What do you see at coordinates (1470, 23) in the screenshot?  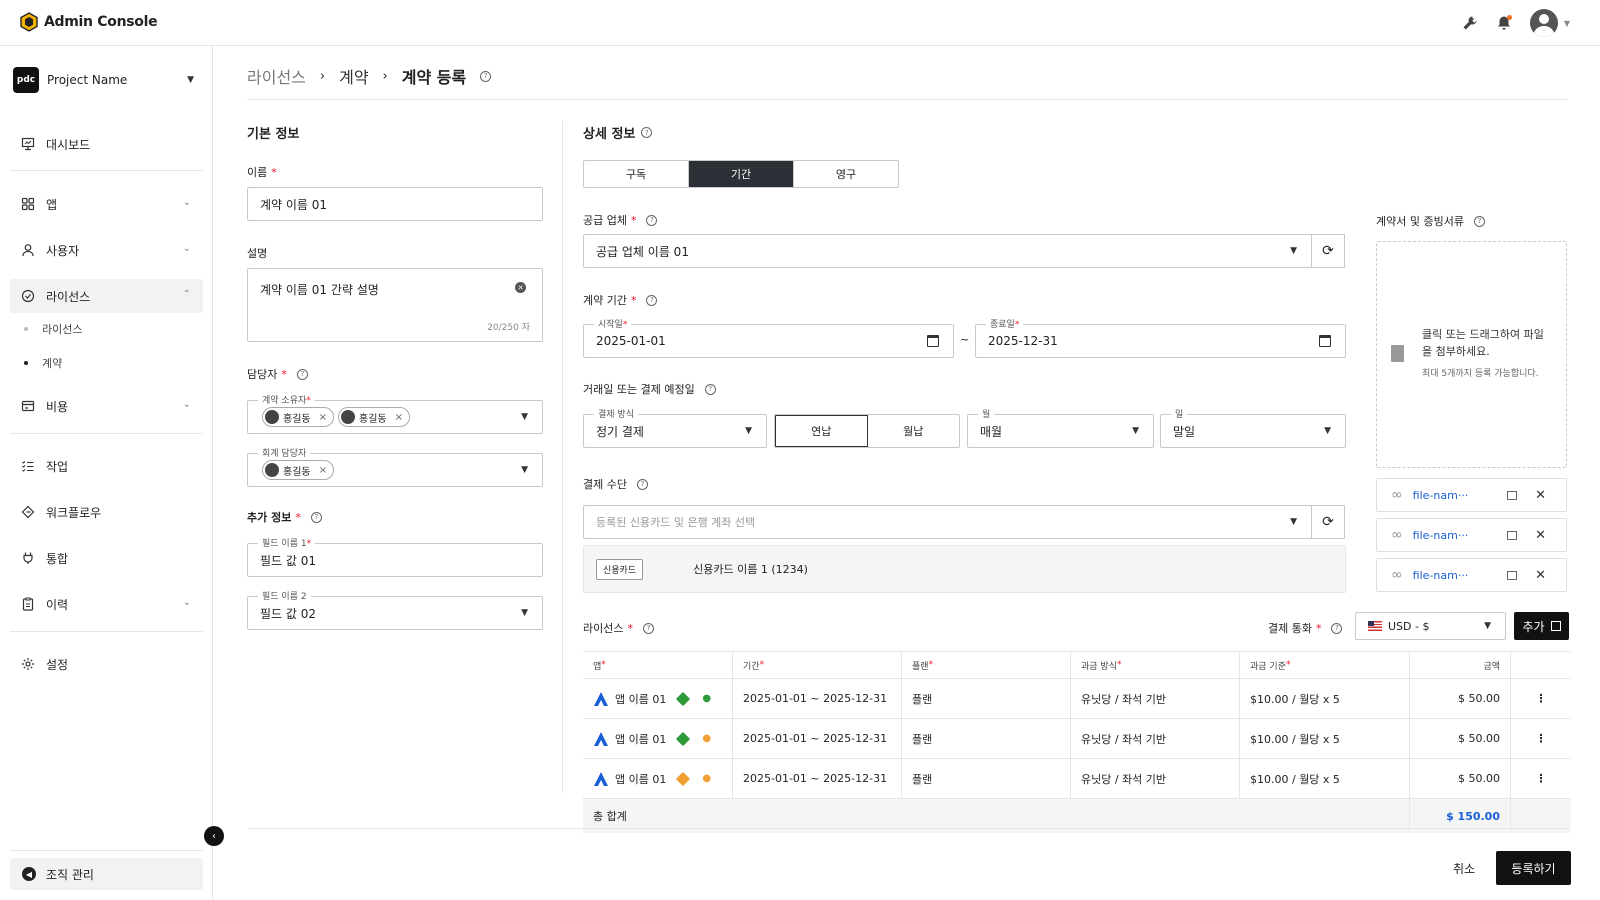 I see `wrench-icon` at bounding box center [1470, 23].